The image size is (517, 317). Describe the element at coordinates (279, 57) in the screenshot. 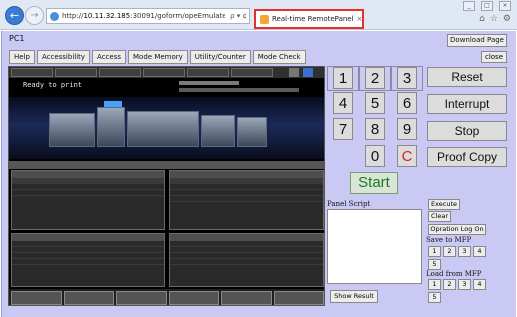

I see `mode-check-button: Mode Check` at that location.